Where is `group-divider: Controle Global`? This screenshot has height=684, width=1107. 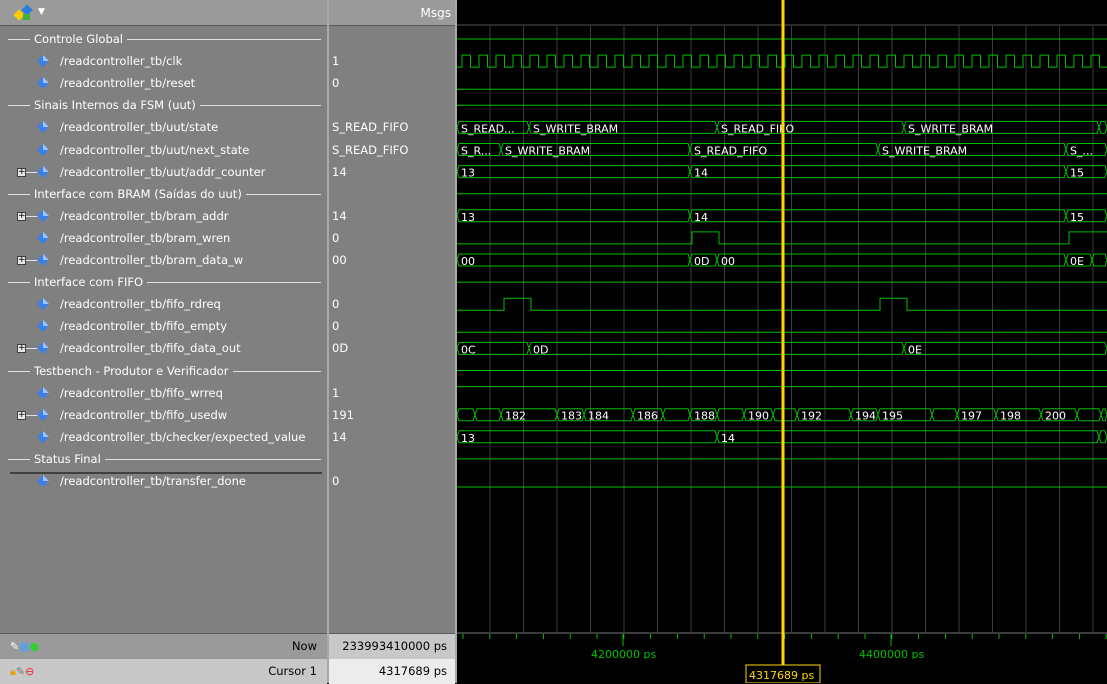 group-divider: Controle Global is located at coordinates (164, 39).